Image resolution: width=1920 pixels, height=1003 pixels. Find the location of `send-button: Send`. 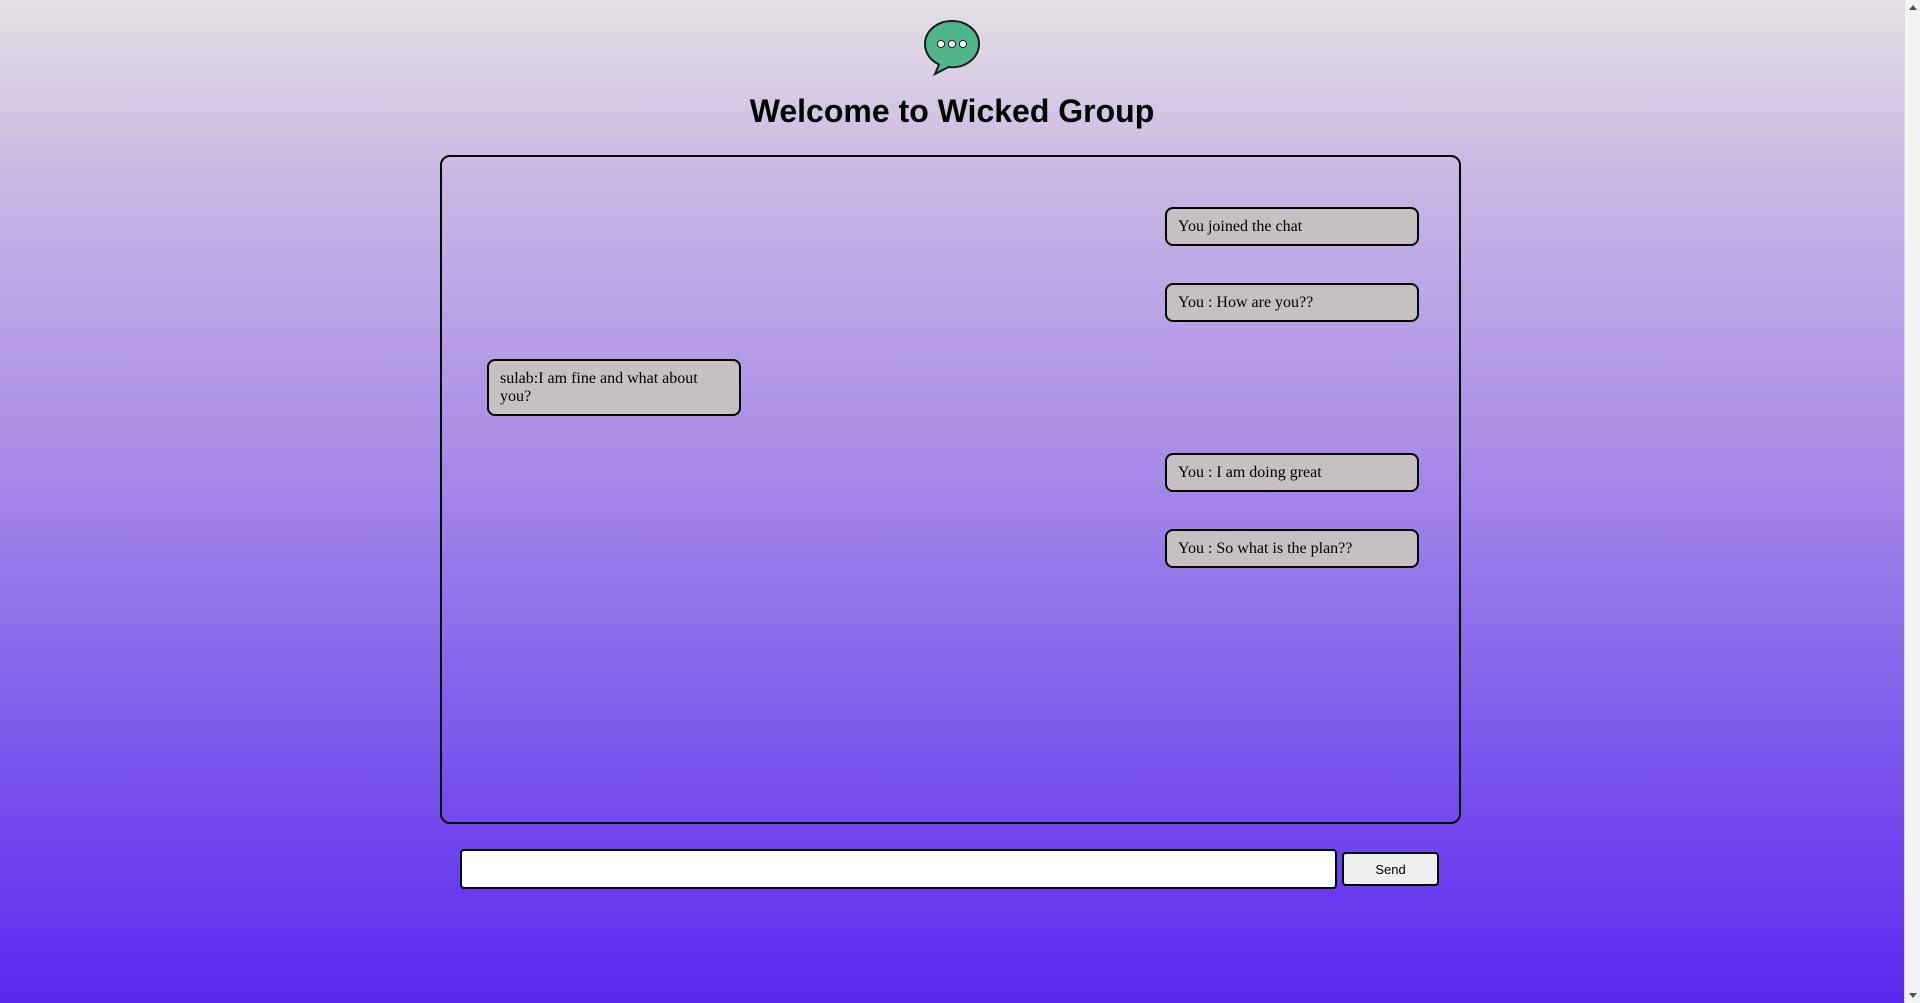

send-button: Send is located at coordinates (1390, 869).